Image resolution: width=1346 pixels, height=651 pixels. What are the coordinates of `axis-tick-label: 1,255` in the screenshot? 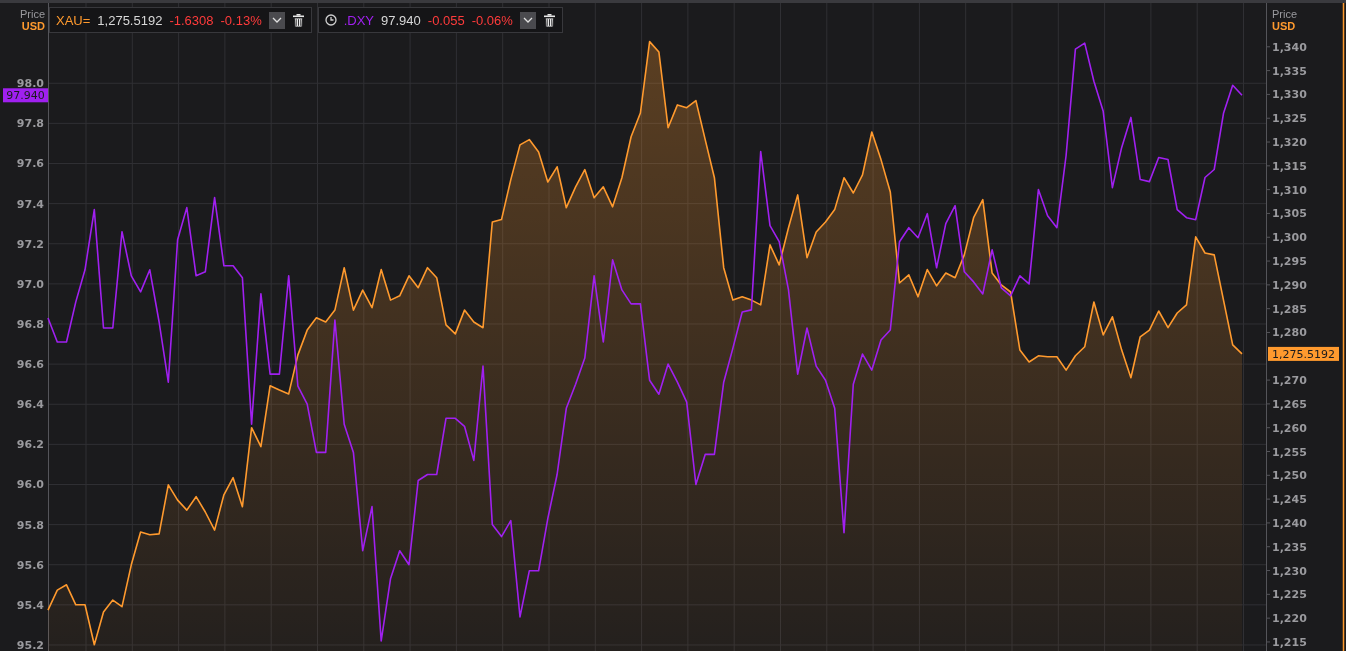 It's located at (1289, 452).